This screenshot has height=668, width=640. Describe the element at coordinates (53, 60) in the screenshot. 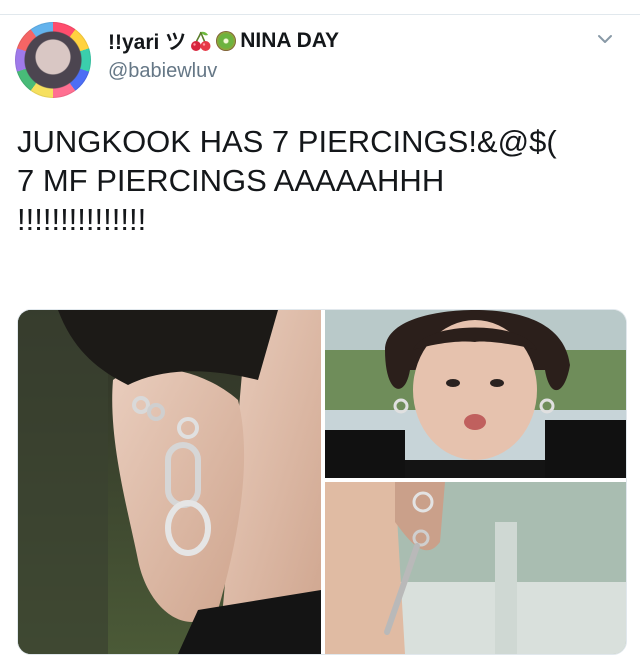

I see `avatar` at that location.